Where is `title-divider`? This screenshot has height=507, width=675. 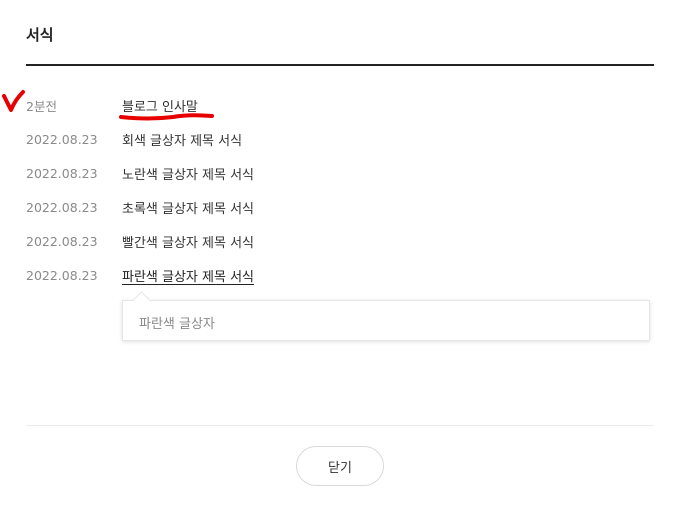
title-divider is located at coordinates (340, 65).